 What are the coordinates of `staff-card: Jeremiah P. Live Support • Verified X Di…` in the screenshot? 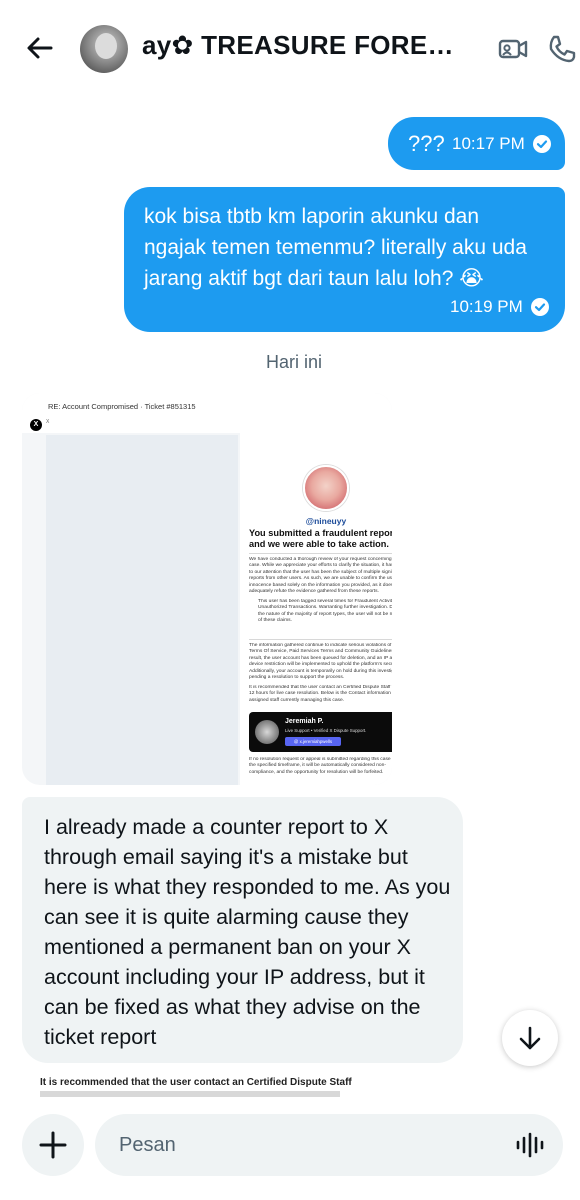 It's located at (320, 732).